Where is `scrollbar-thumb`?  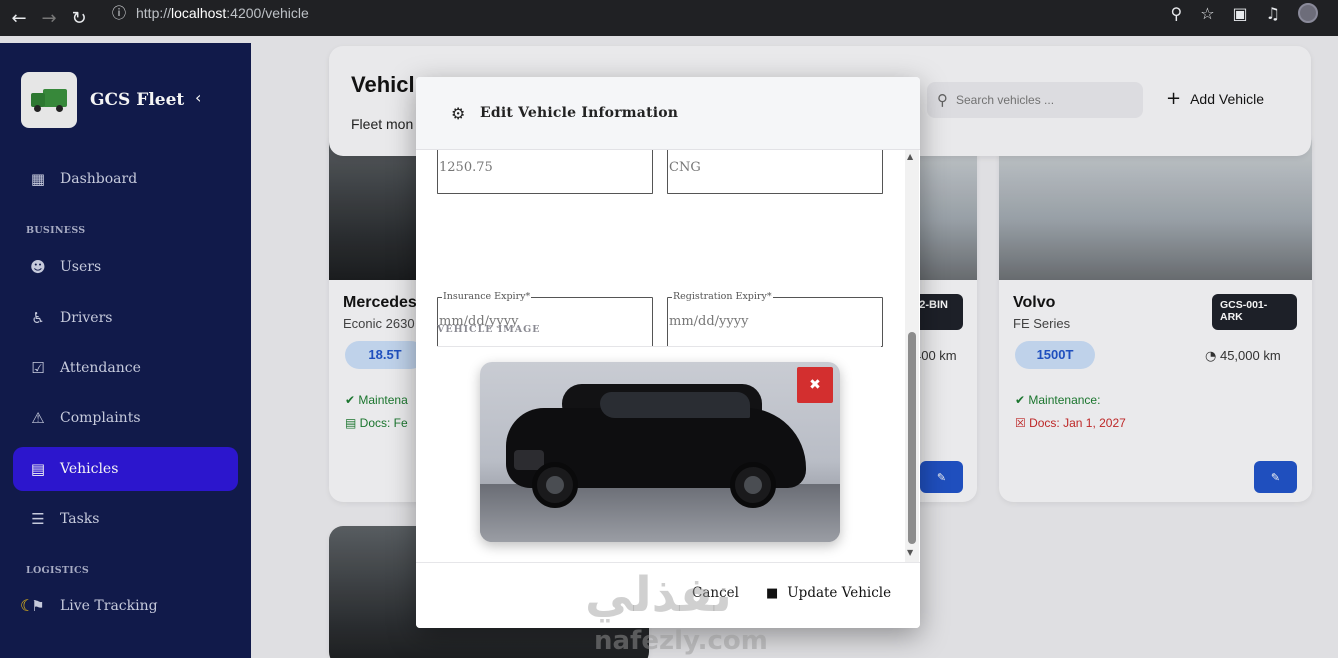 scrollbar-thumb is located at coordinates (912, 438).